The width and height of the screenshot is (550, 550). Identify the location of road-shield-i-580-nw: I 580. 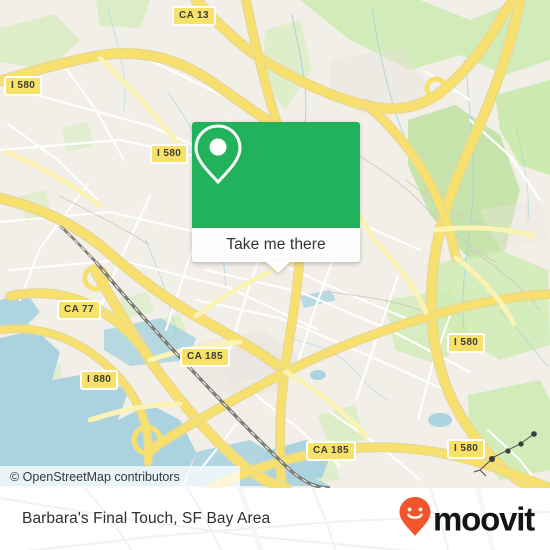
(23, 86).